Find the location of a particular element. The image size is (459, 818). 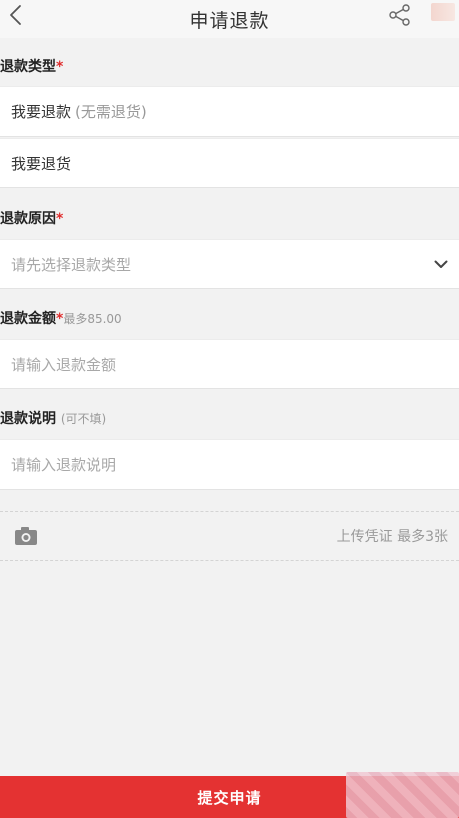

refund-amount-label: 退款金额*最多85.00 is located at coordinates (61, 319).